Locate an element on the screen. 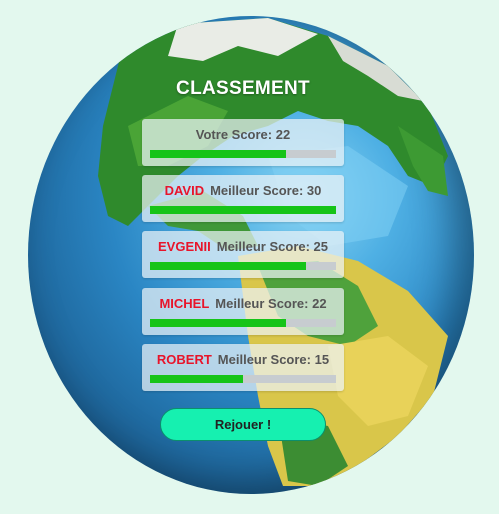 Image resolution: width=499 pixels, height=514 pixels. leaderboard-entry: EVGENII Meilleur Score: 25 is located at coordinates (243, 254).